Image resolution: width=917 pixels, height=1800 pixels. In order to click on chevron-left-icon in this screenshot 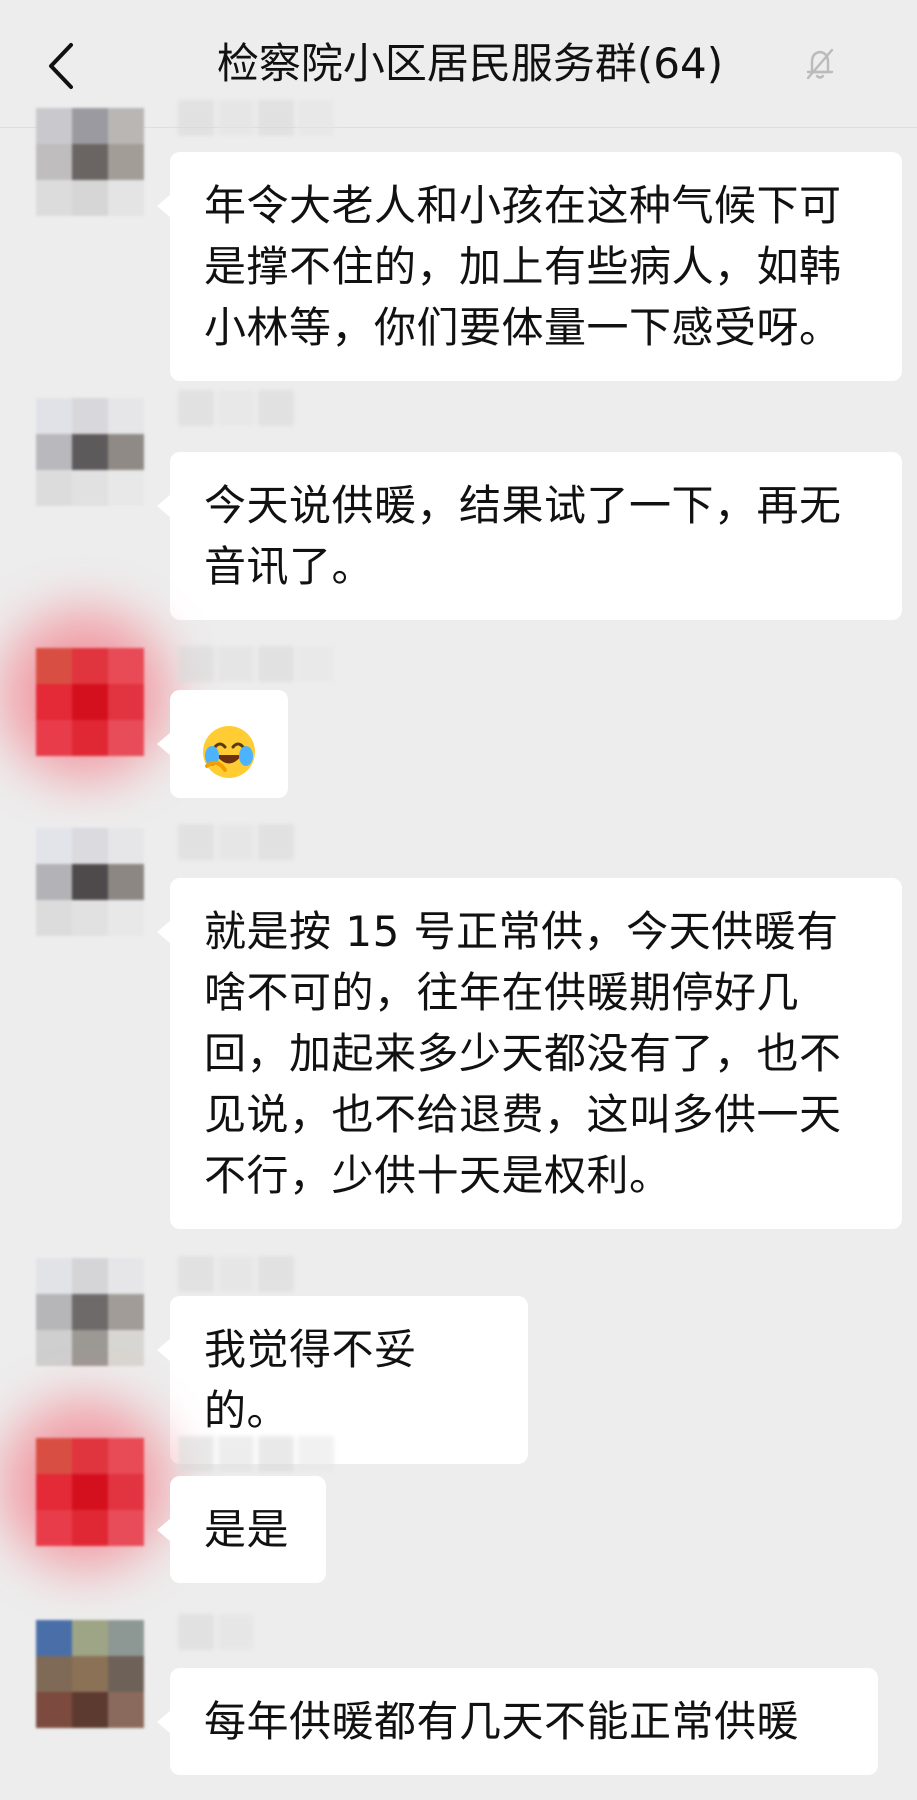, I will do `click(61, 66)`.